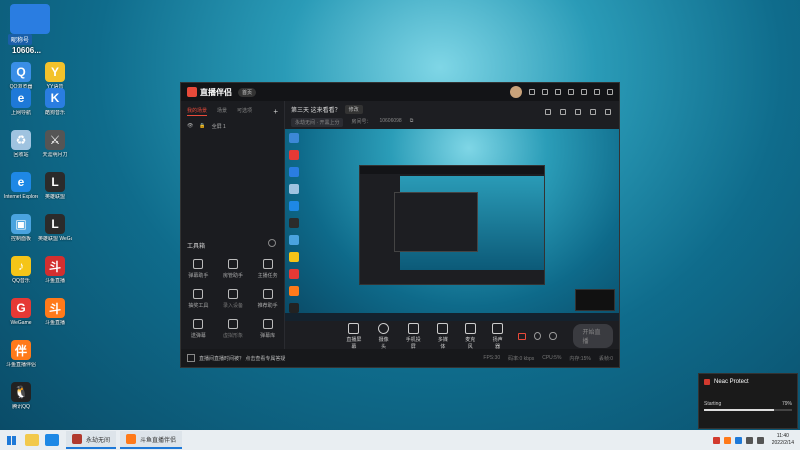 The image size is (800, 450). What do you see at coordinates (563, 112) in the screenshot?
I see `bag-icon` at bounding box center [563, 112].